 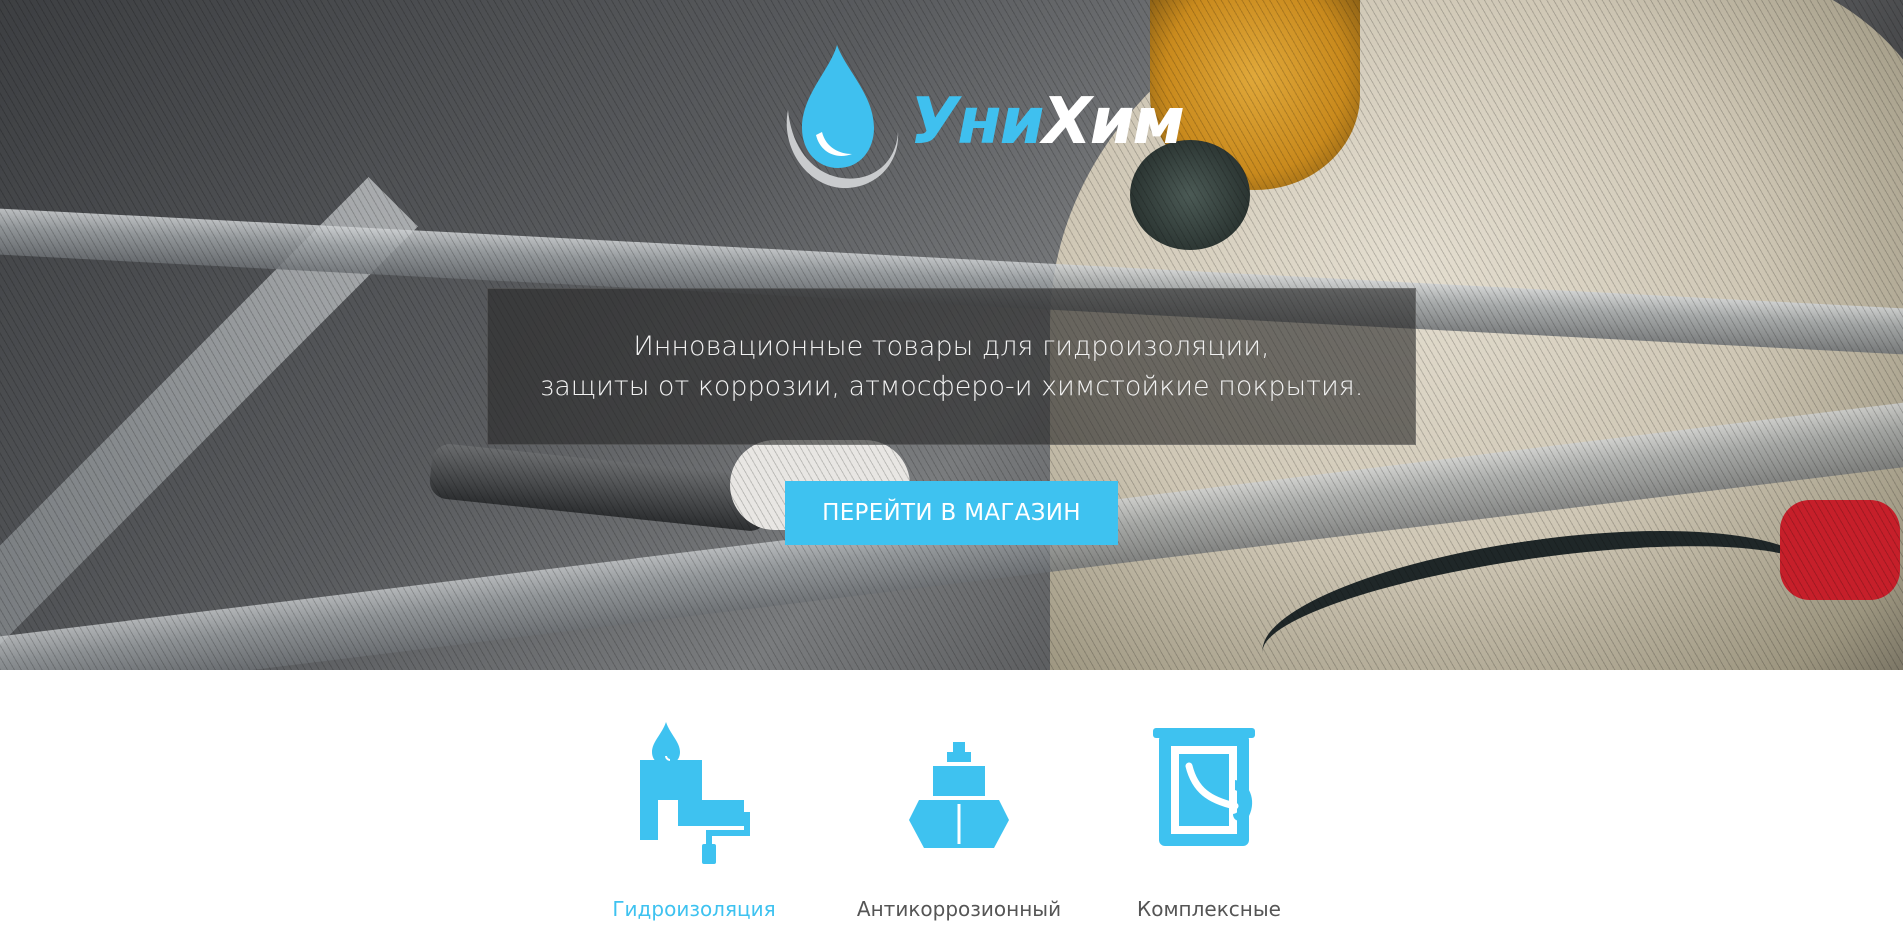 I want to click on feature-complex: Комплексные, so click(x=1209, y=820).